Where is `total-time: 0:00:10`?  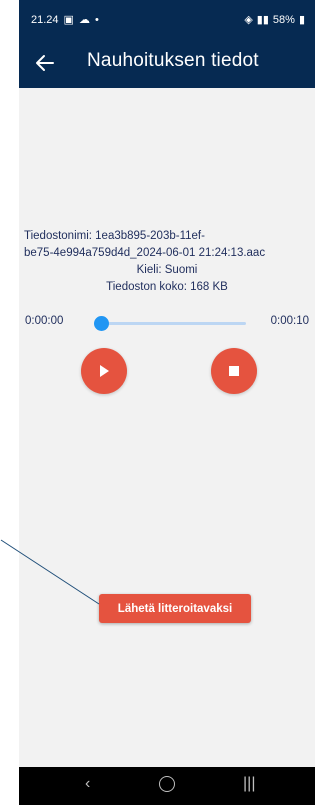
total-time: 0:00:10 is located at coordinates (289, 321).